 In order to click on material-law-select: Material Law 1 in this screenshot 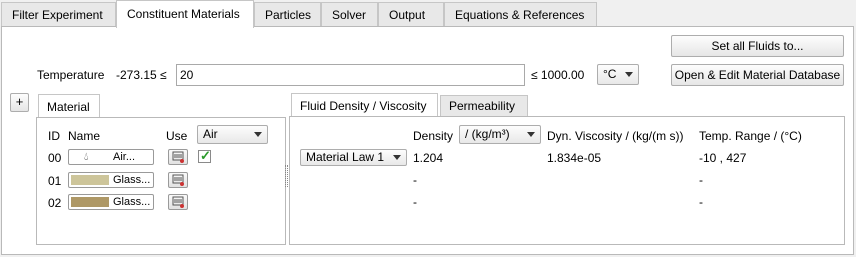, I will do `click(353, 157)`.